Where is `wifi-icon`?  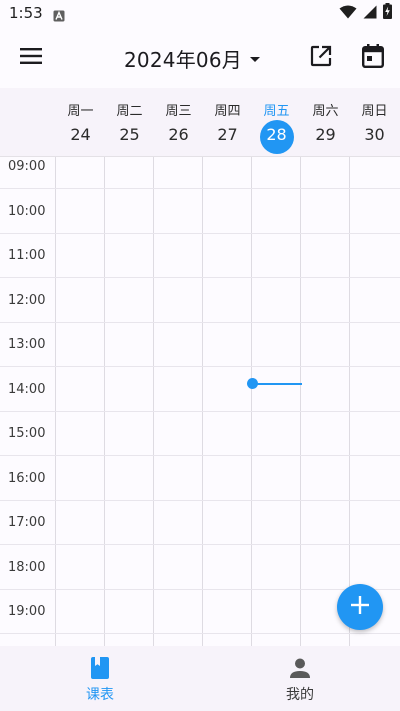
wifi-icon is located at coordinates (348, 13).